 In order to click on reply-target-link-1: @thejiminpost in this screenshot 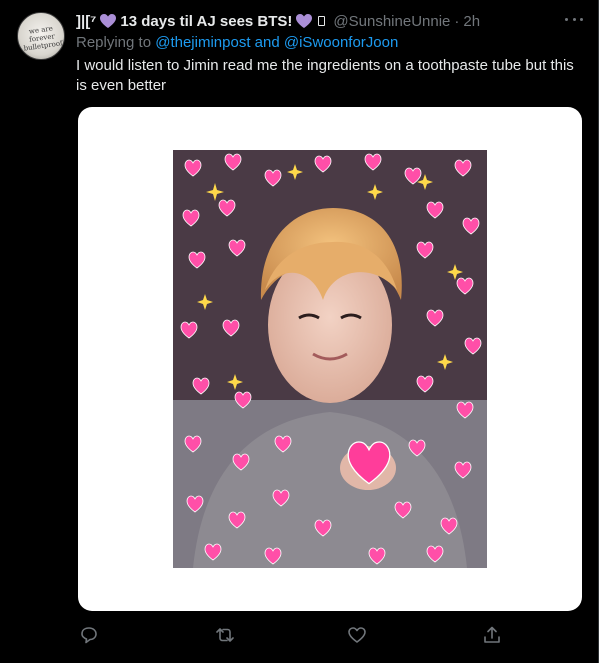, I will do `click(202, 42)`.